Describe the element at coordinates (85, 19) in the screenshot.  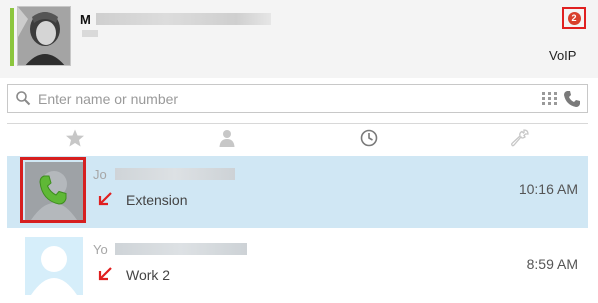
I see `profile-name: M` at that location.